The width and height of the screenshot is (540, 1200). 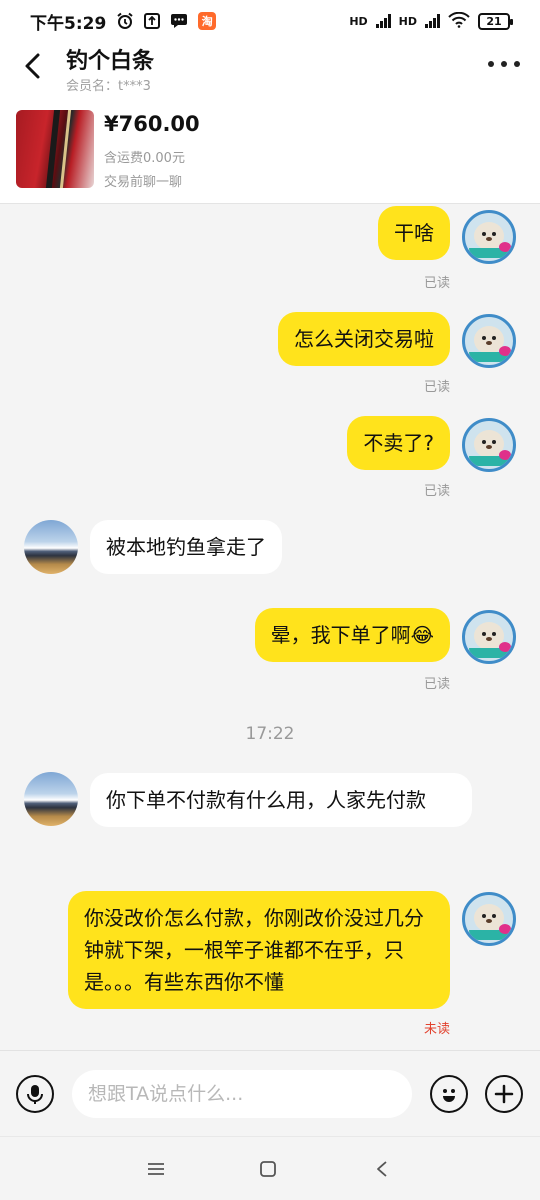 What do you see at coordinates (352, 635) in the screenshot?
I see `message-bubble-sent: 晕，我下单了啊😂` at bounding box center [352, 635].